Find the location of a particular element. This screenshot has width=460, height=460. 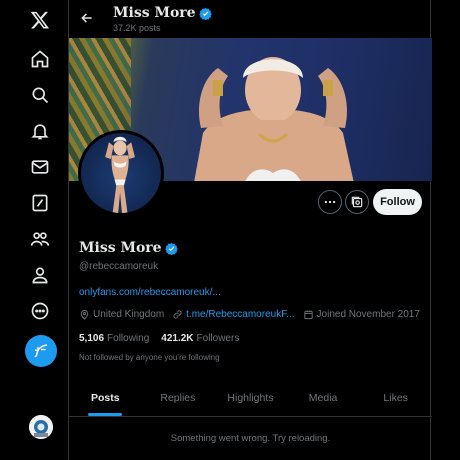

left-sidebar is located at coordinates (34, 230).